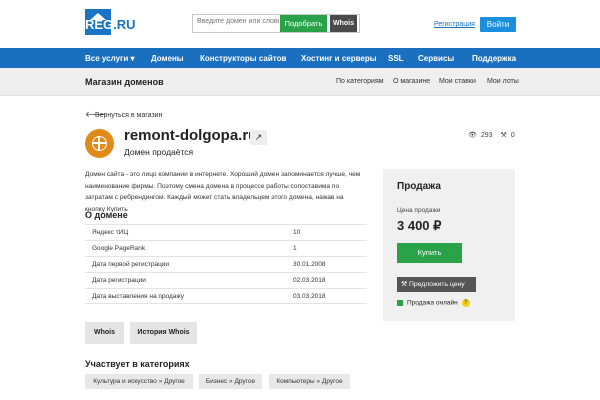  I want to click on nav-services: Сервисы, so click(436, 58).